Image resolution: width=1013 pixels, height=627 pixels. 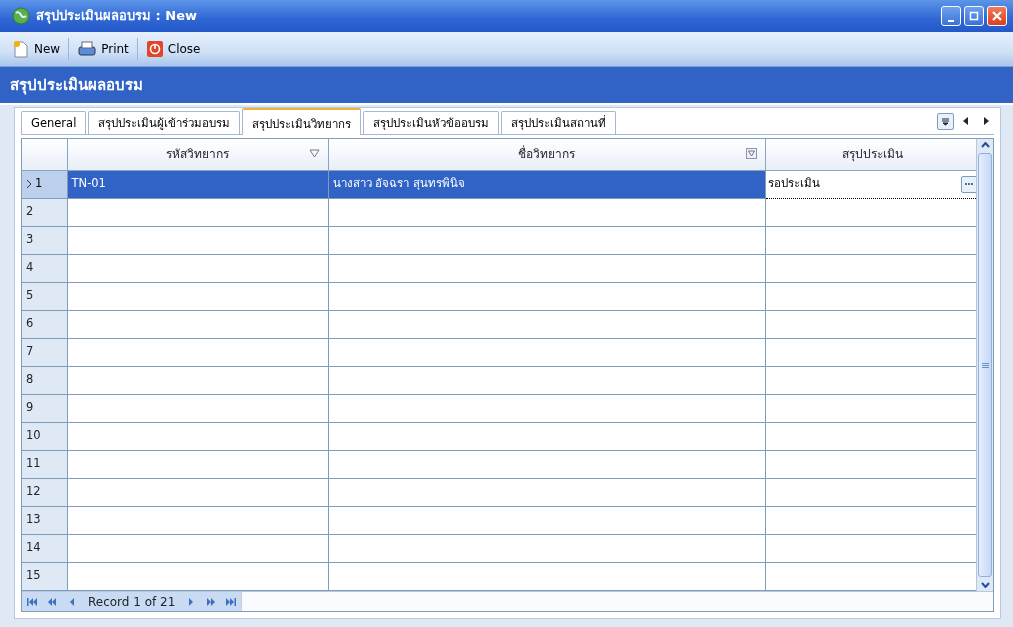 What do you see at coordinates (44, 240) in the screenshot?
I see `row-header: 3` at bounding box center [44, 240].